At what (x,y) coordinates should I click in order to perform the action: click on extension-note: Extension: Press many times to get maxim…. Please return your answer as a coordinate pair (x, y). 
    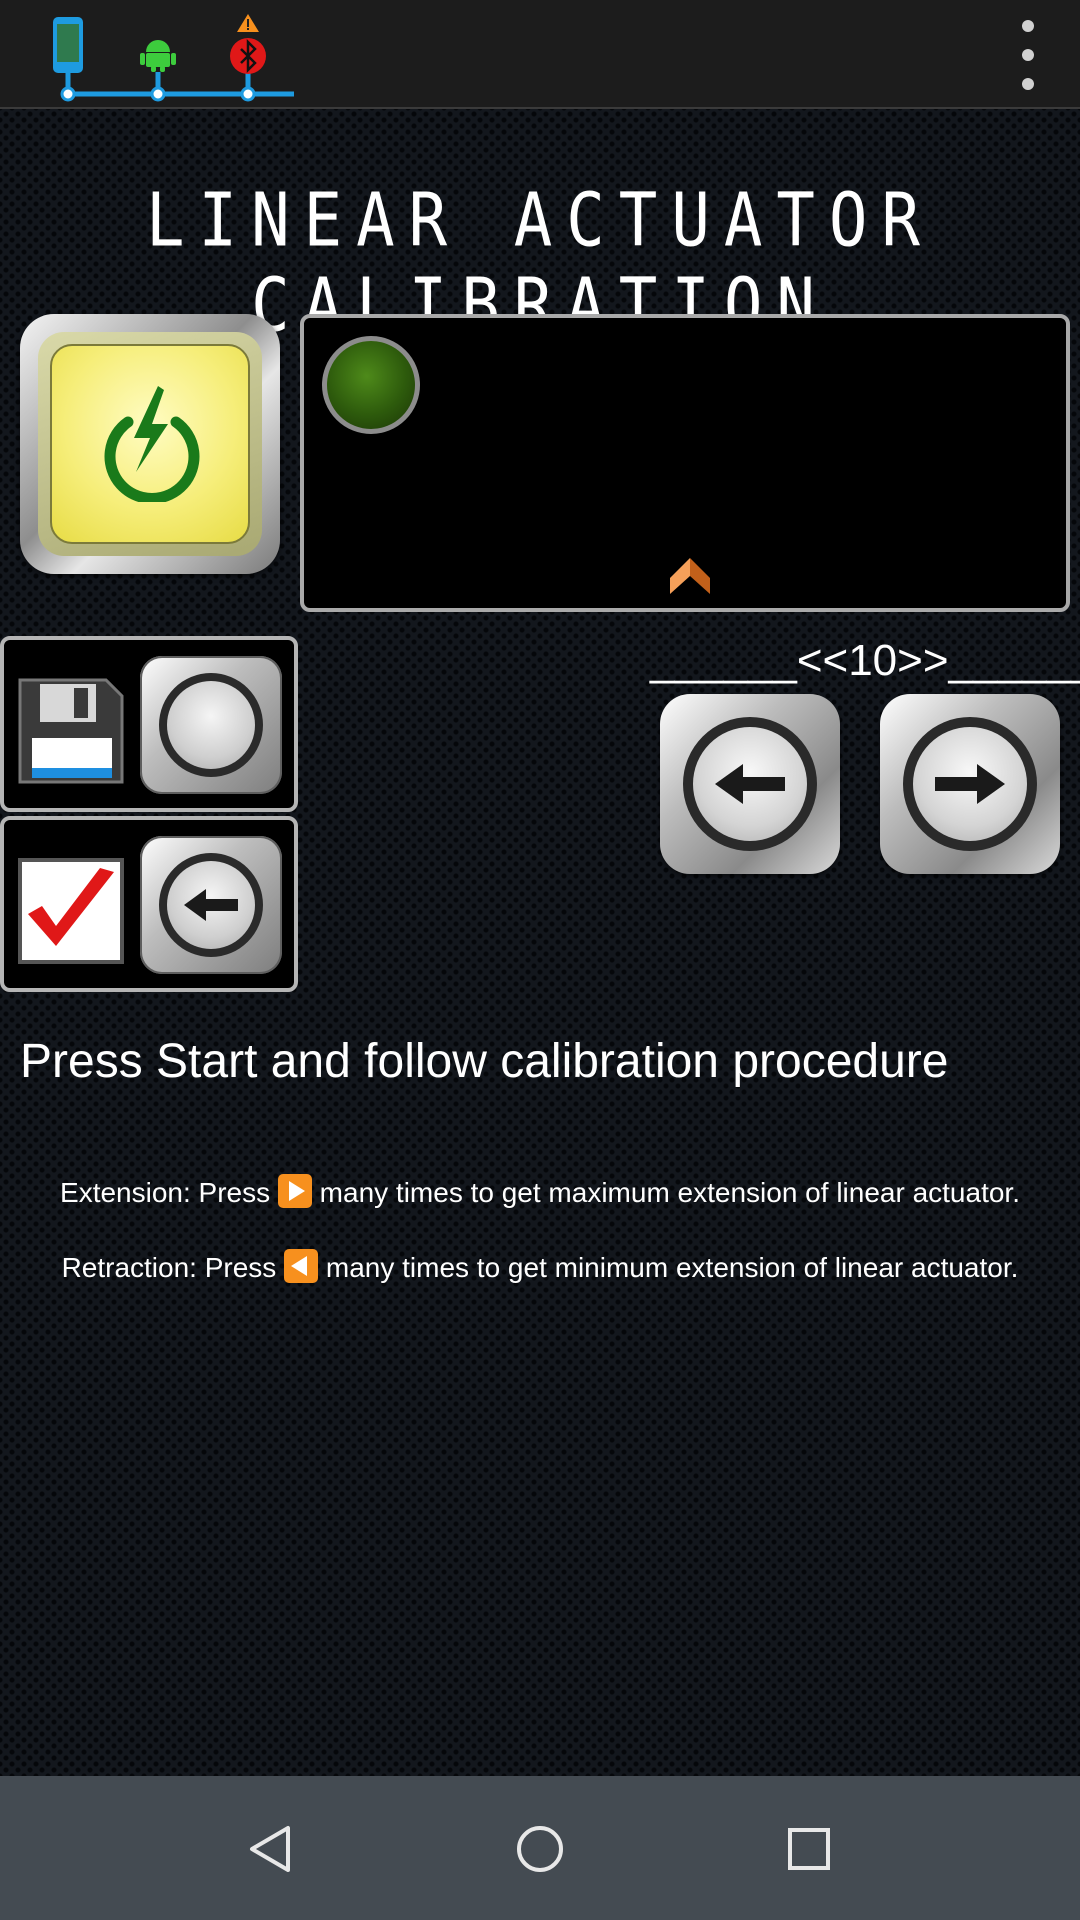
    Looking at the image, I should click on (540, 1191).